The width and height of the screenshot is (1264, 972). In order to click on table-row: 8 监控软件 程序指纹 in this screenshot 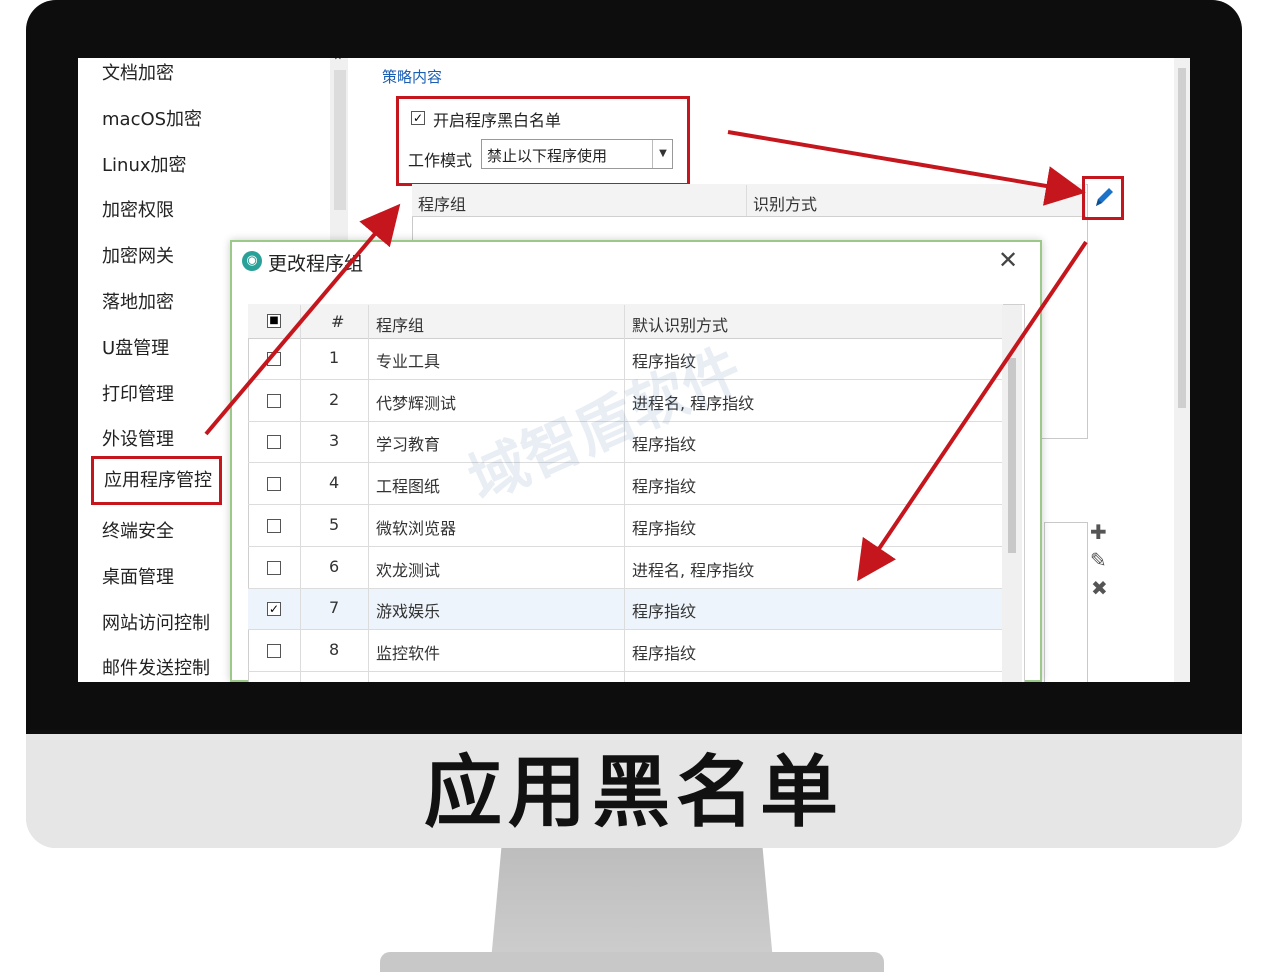, I will do `click(625, 651)`.